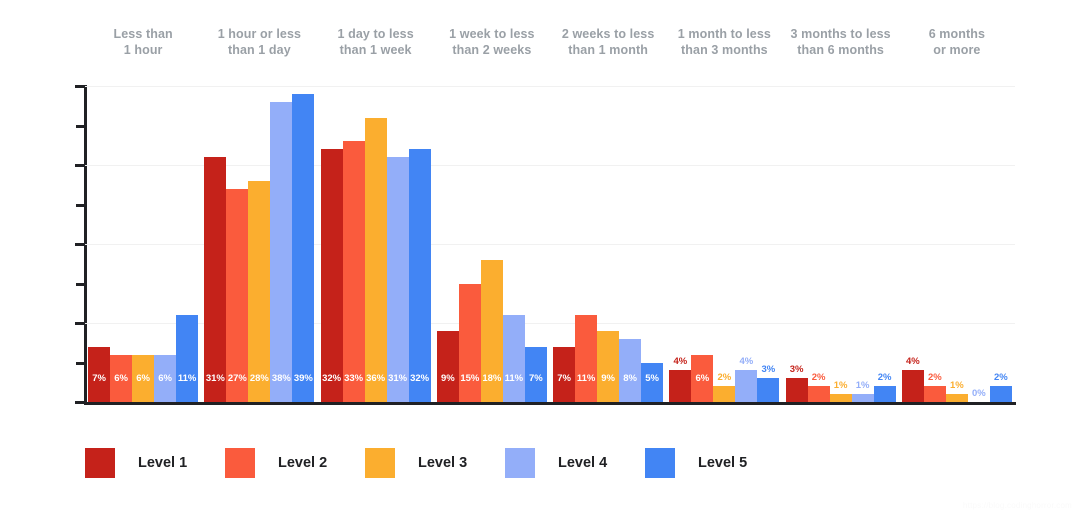  What do you see at coordinates (354, 378) in the screenshot?
I see `bar-value-label: 33%` at bounding box center [354, 378].